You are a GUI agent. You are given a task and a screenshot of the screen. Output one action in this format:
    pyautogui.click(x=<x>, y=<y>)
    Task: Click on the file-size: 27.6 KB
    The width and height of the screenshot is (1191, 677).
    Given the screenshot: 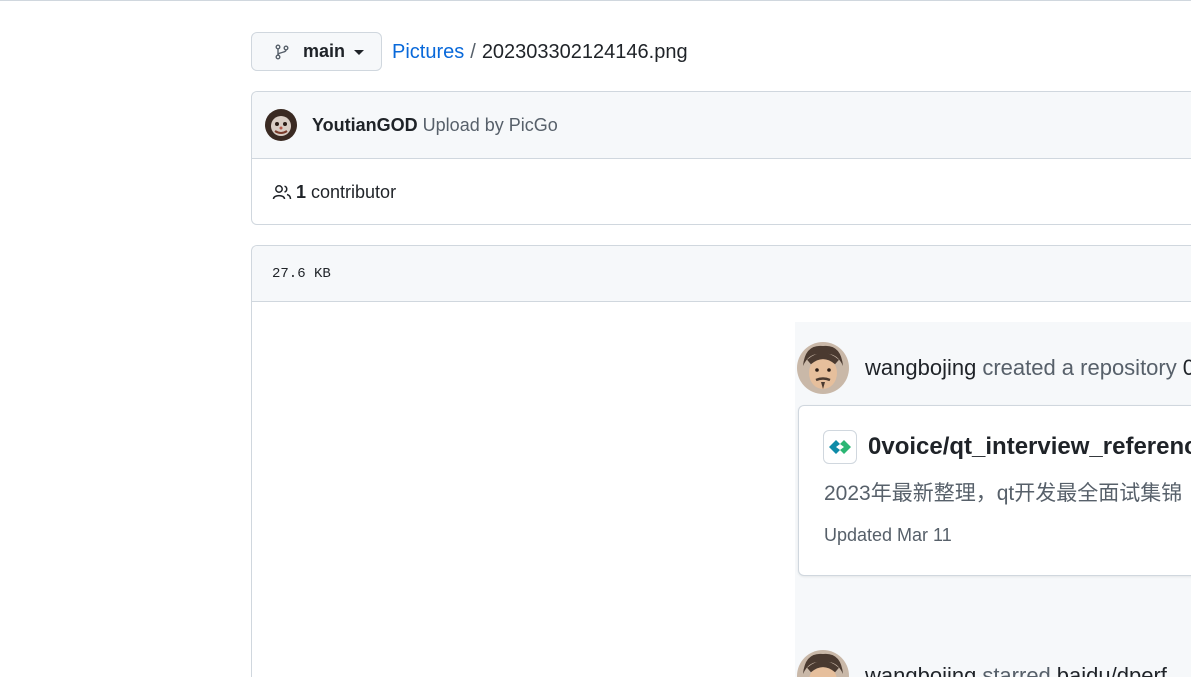 What is the action you would take?
    pyautogui.click(x=301, y=273)
    